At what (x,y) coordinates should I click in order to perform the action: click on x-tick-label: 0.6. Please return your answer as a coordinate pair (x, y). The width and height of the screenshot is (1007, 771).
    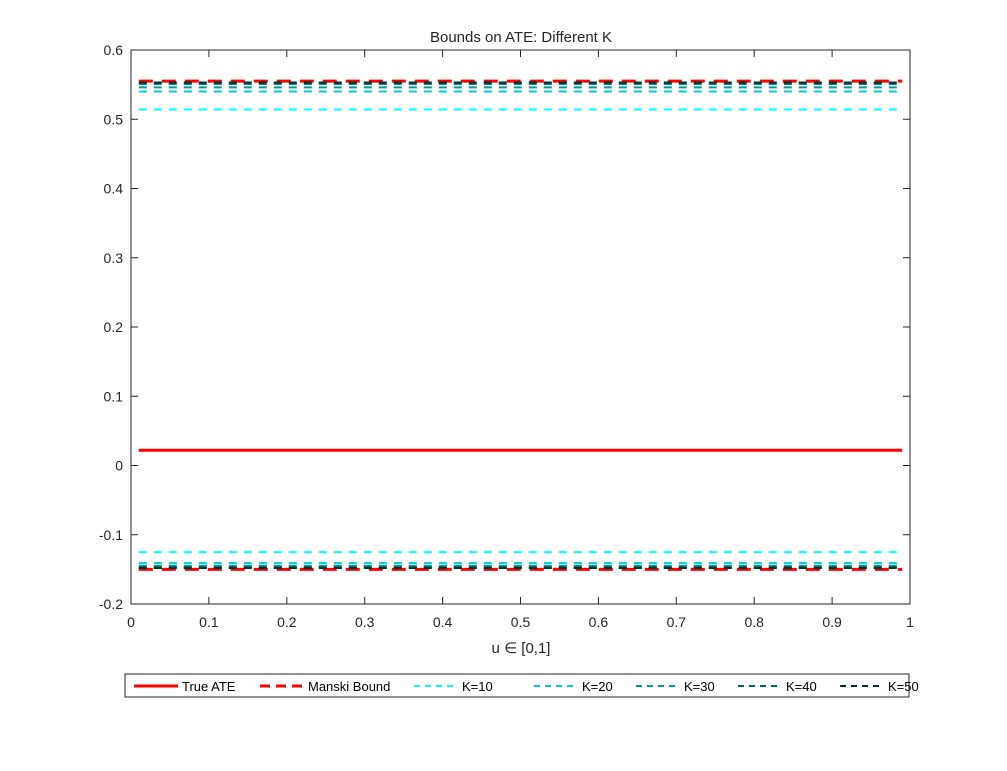
    Looking at the image, I should click on (599, 622).